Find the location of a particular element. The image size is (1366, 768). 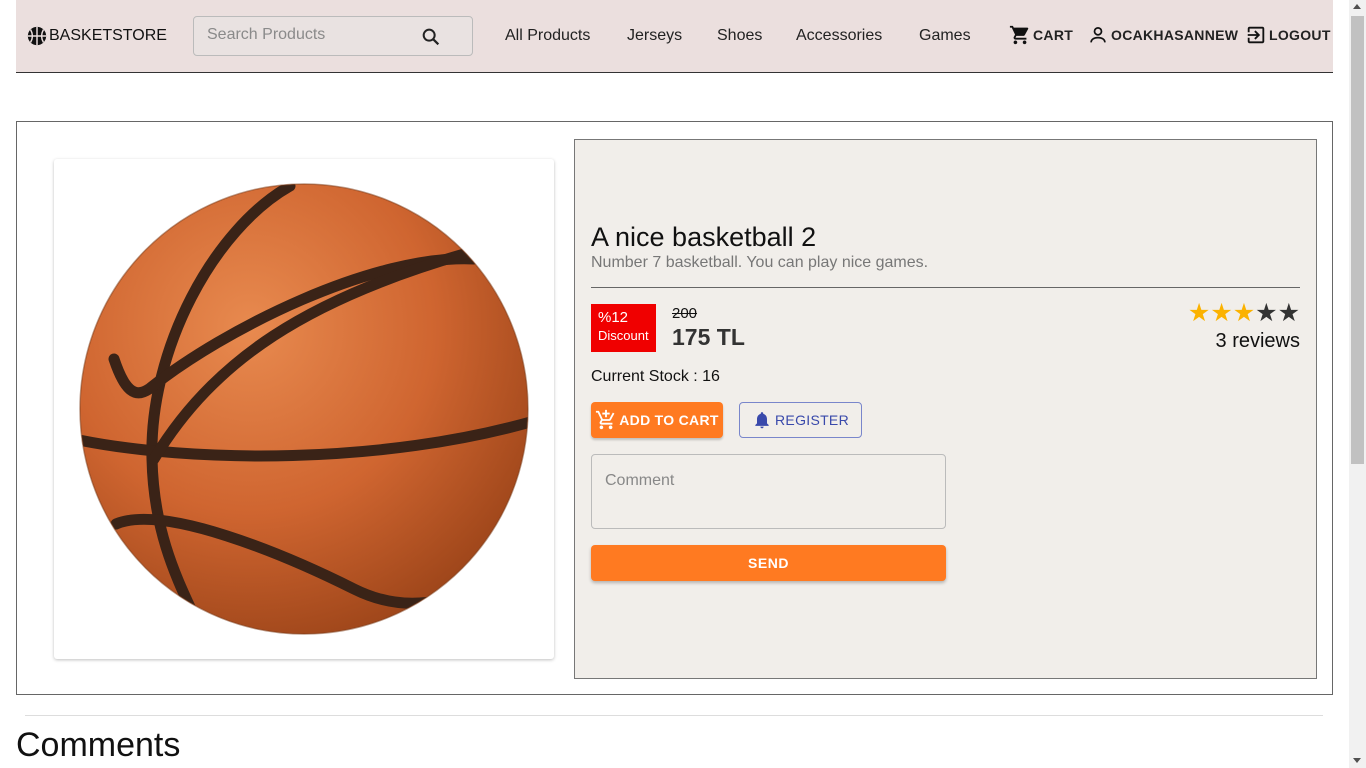

cart-icon is located at coordinates (1019, 35).